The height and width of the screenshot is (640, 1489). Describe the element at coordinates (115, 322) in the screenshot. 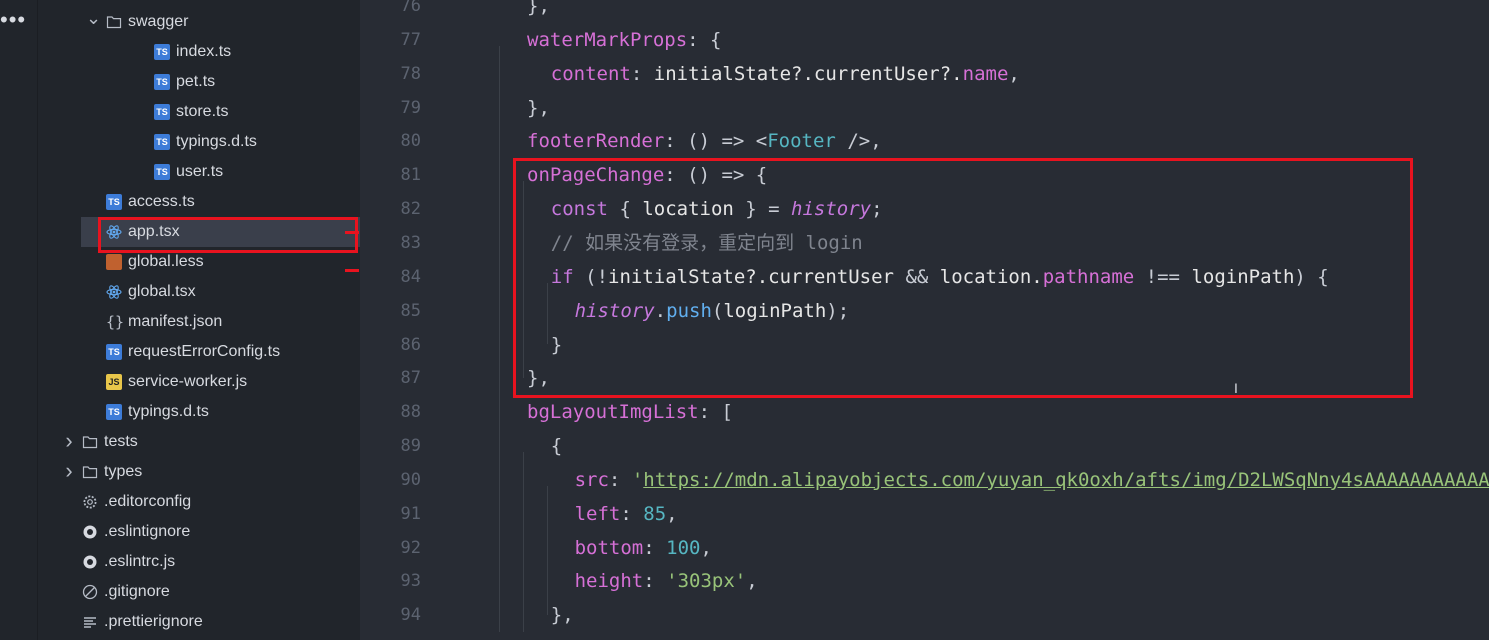

I see `braces-icon: {}` at that location.